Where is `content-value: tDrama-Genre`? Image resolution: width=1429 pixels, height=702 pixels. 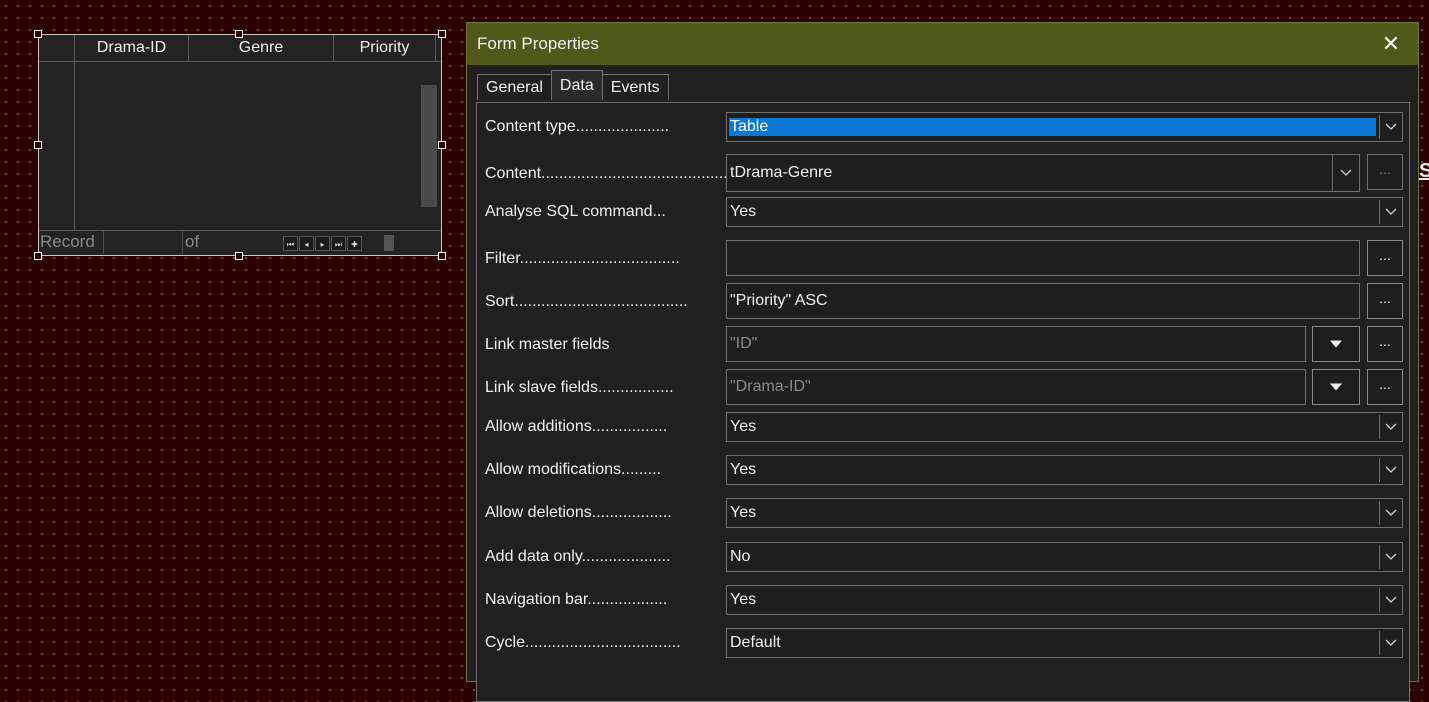
content-value: tDrama-Genre is located at coordinates (781, 172).